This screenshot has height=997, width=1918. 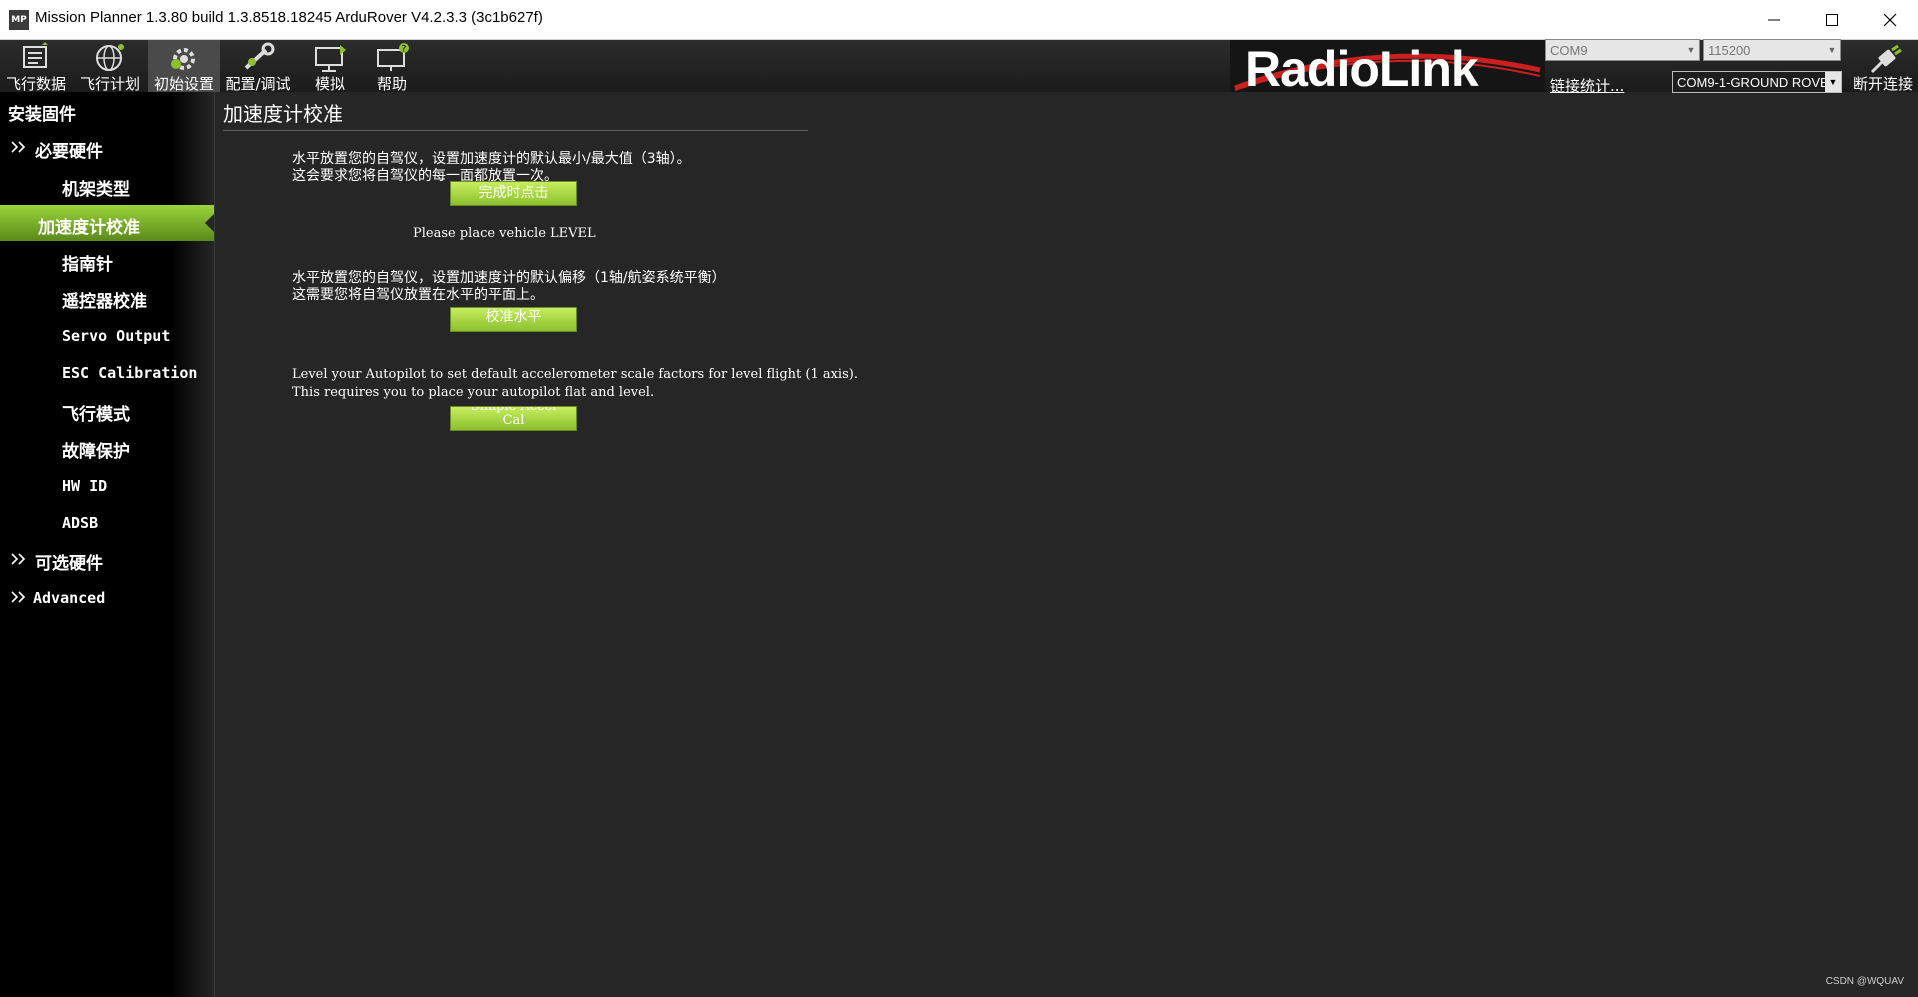 I want to click on simple-accel-cal-button: Simple Accel Cal, so click(x=513, y=418).